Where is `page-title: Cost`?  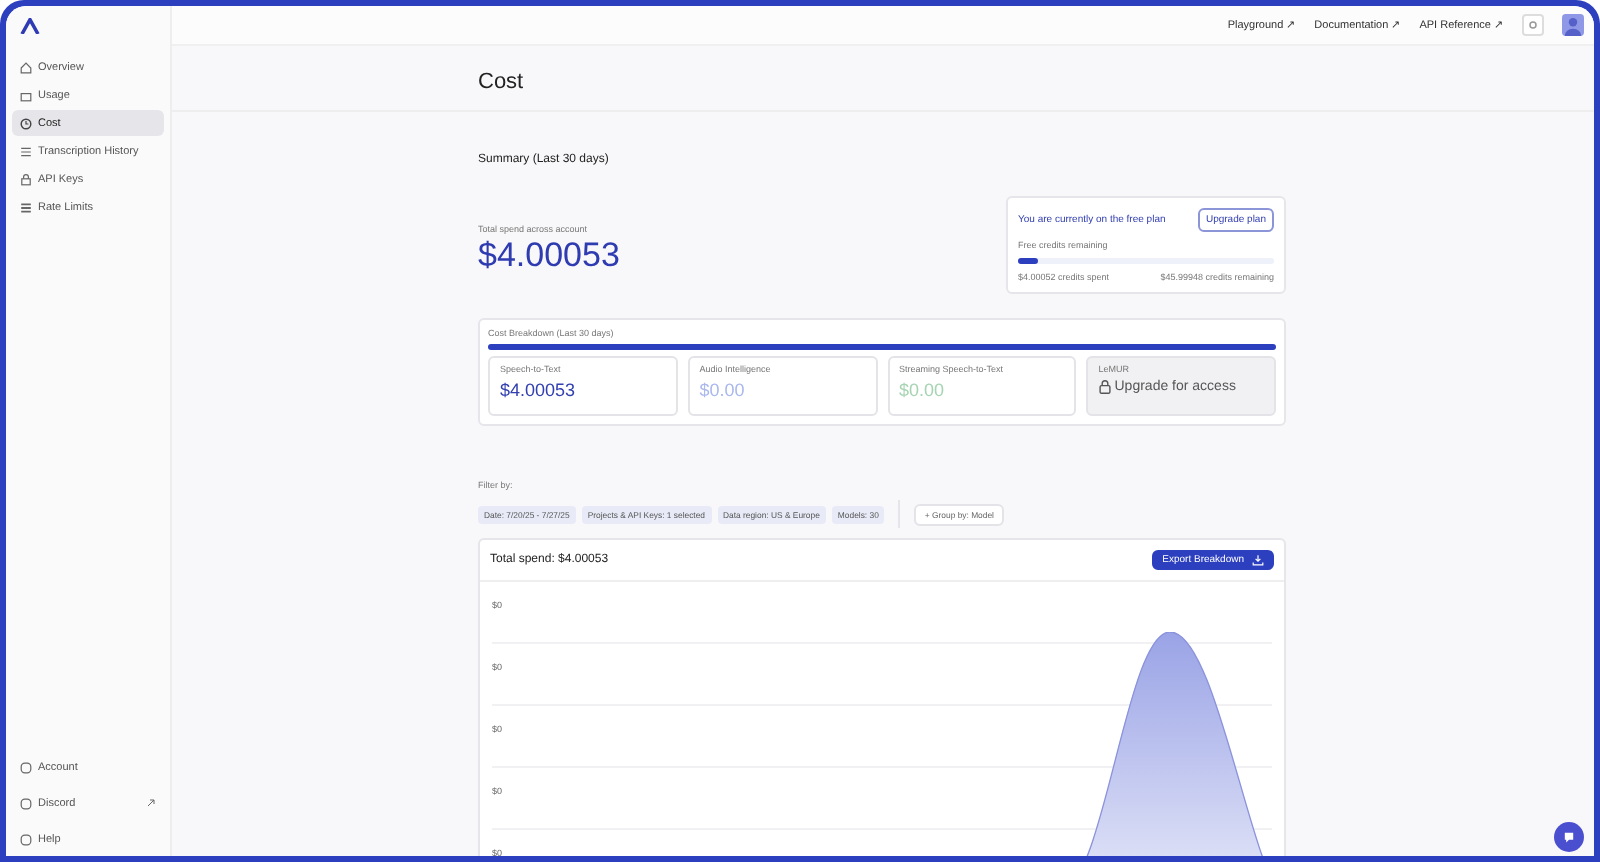
page-title: Cost is located at coordinates (502, 82).